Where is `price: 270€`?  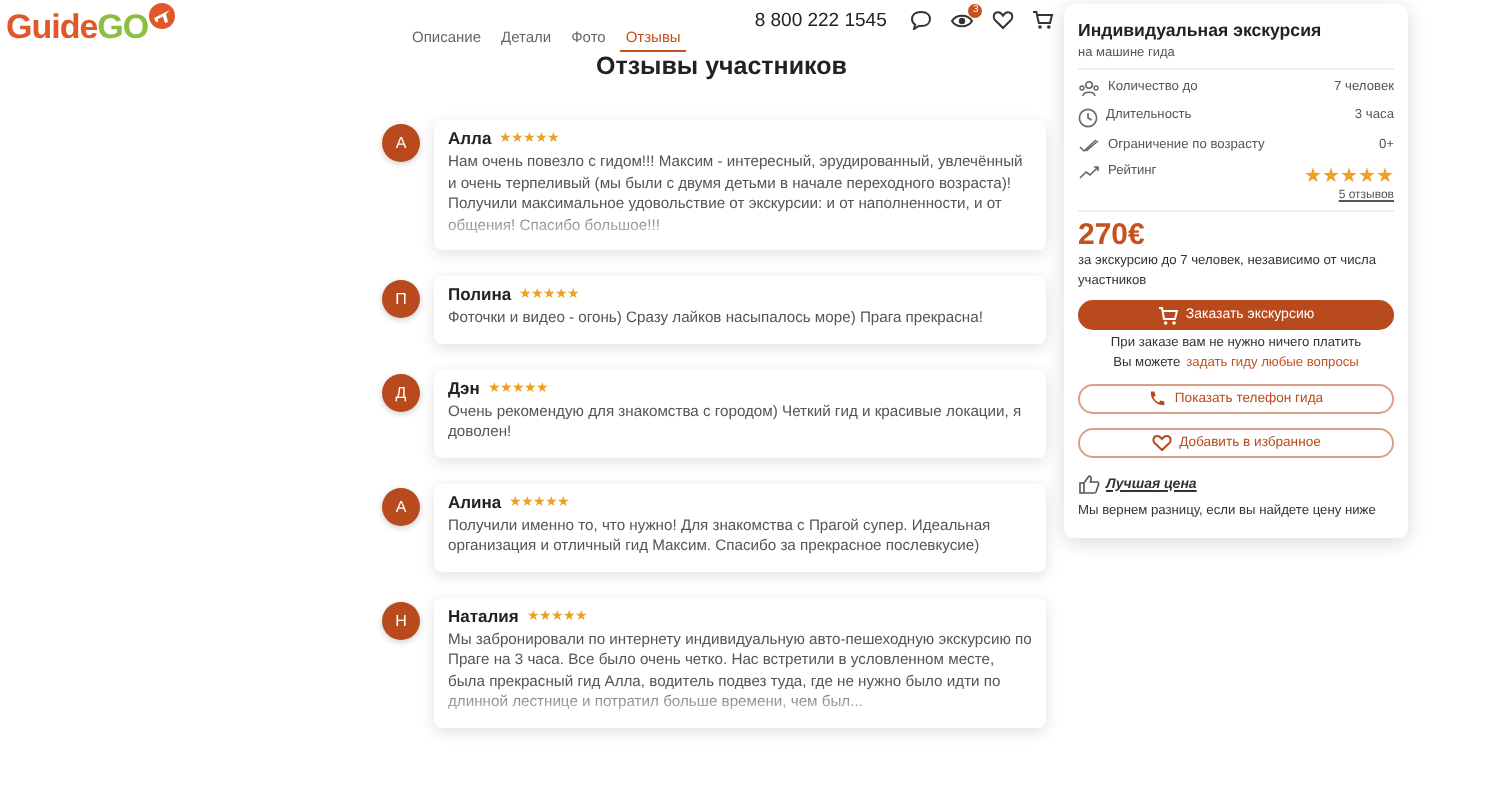
price: 270€ is located at coordinates (1112, 235).